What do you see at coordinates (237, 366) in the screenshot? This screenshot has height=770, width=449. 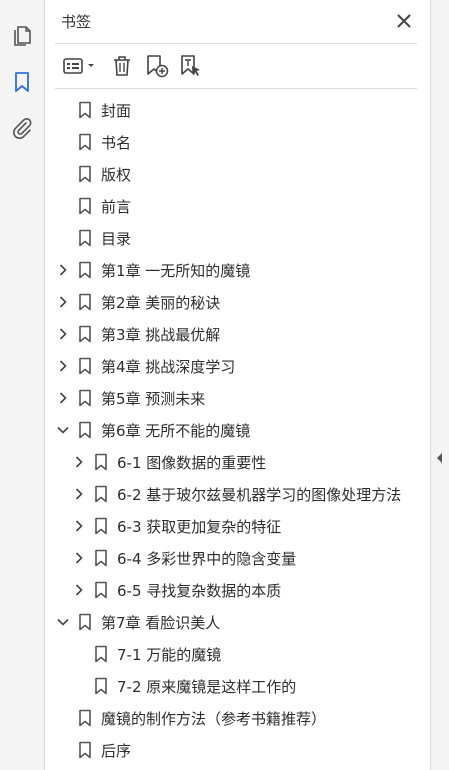 I see `bookmark-row: 第4章 挑战深度学习` at bounding box center [237, 366].